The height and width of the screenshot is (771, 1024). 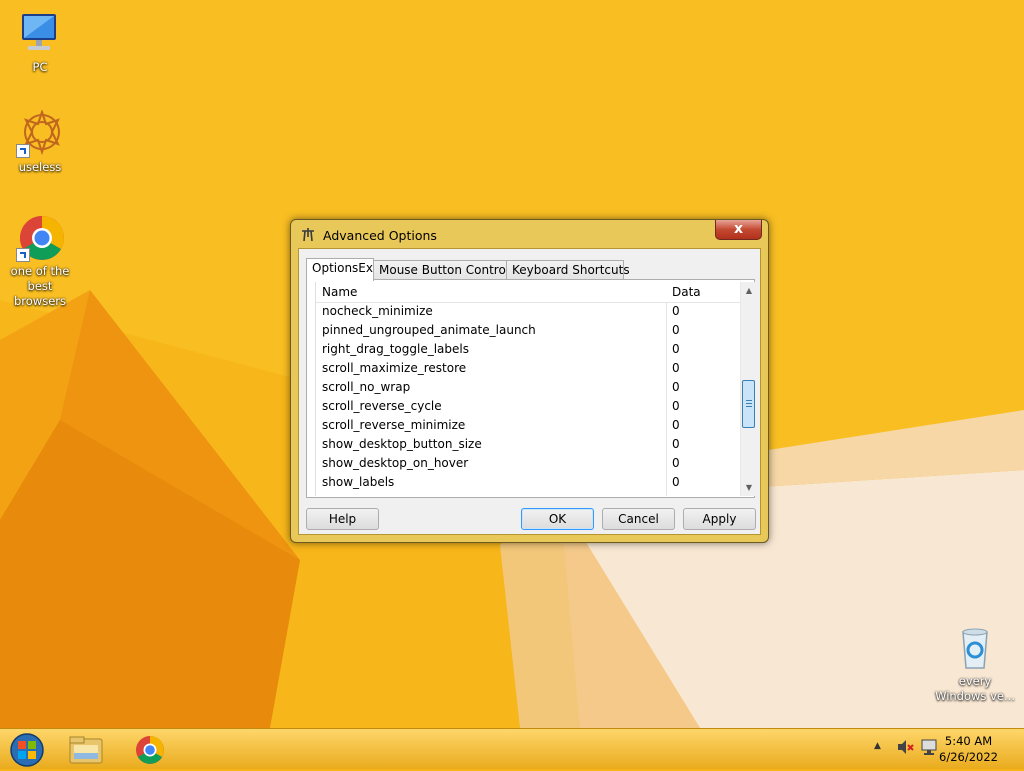 I want to click on taskbar: ▲ 5:40 AM 6/26/2022, so click(x=512, y=748).